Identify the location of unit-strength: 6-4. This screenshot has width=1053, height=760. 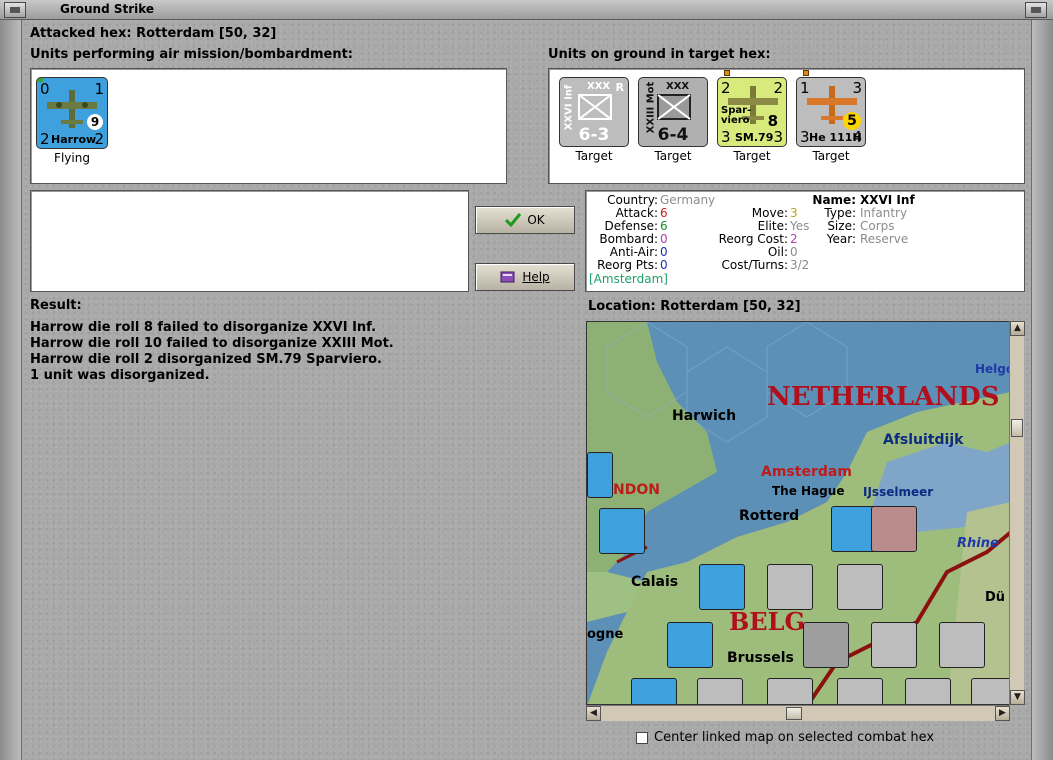
(673, 135).